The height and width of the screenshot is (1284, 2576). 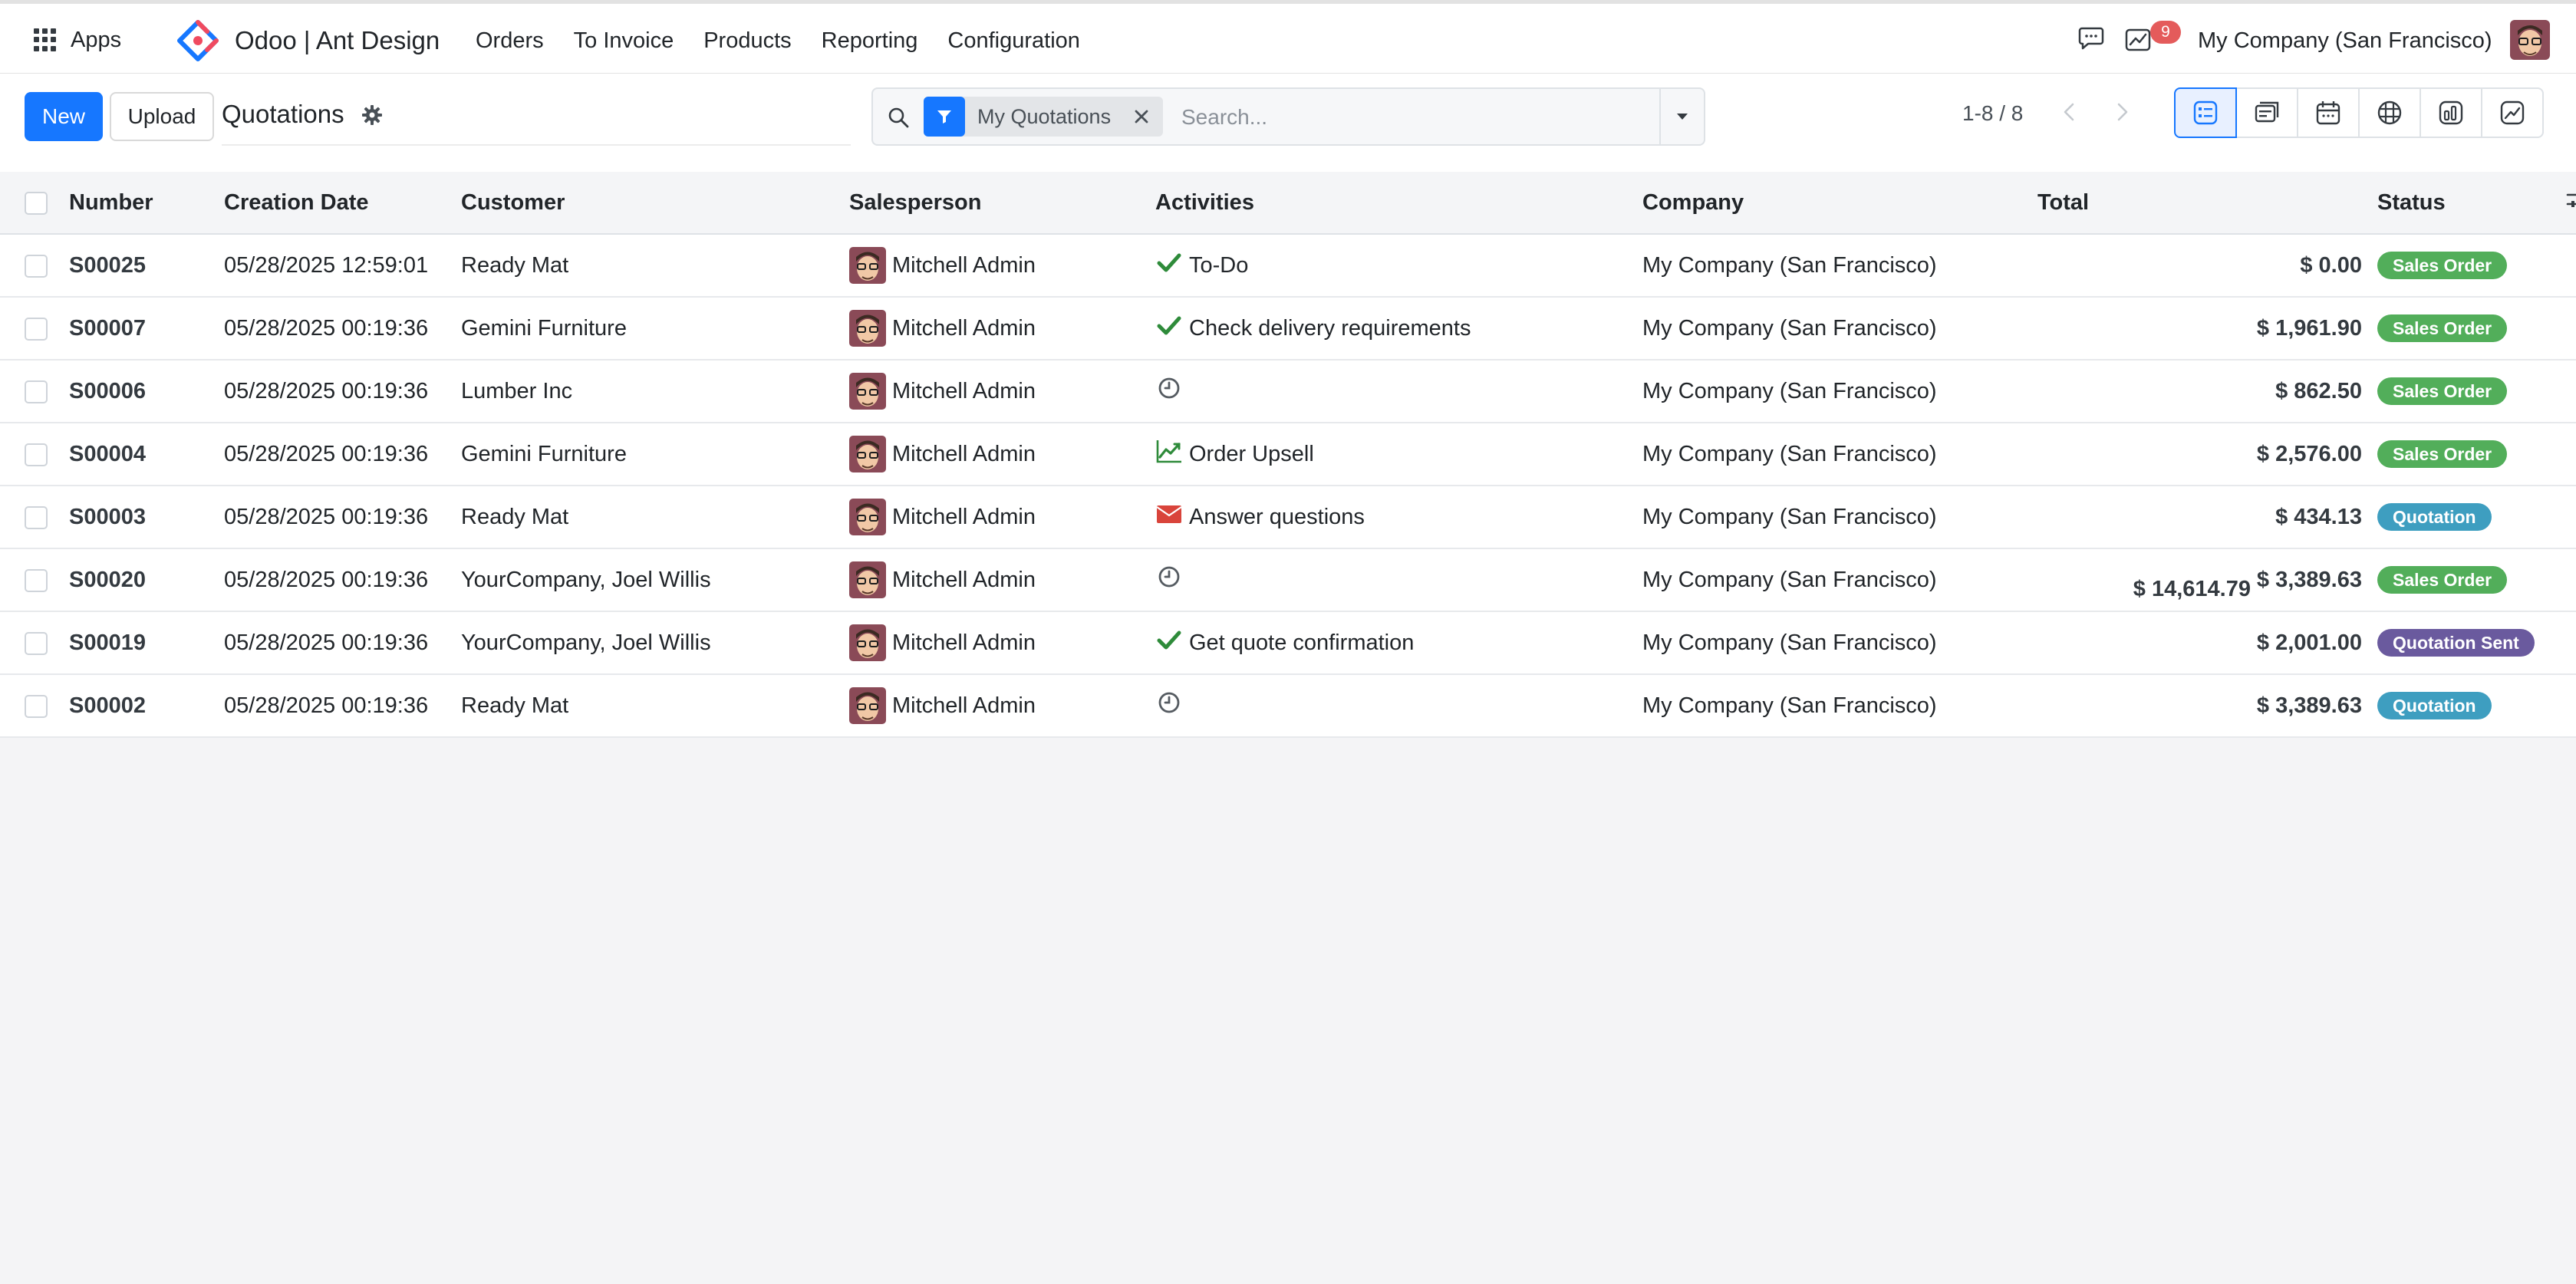 I want to click on upload-button: Upload, so click(x=162, y=117).